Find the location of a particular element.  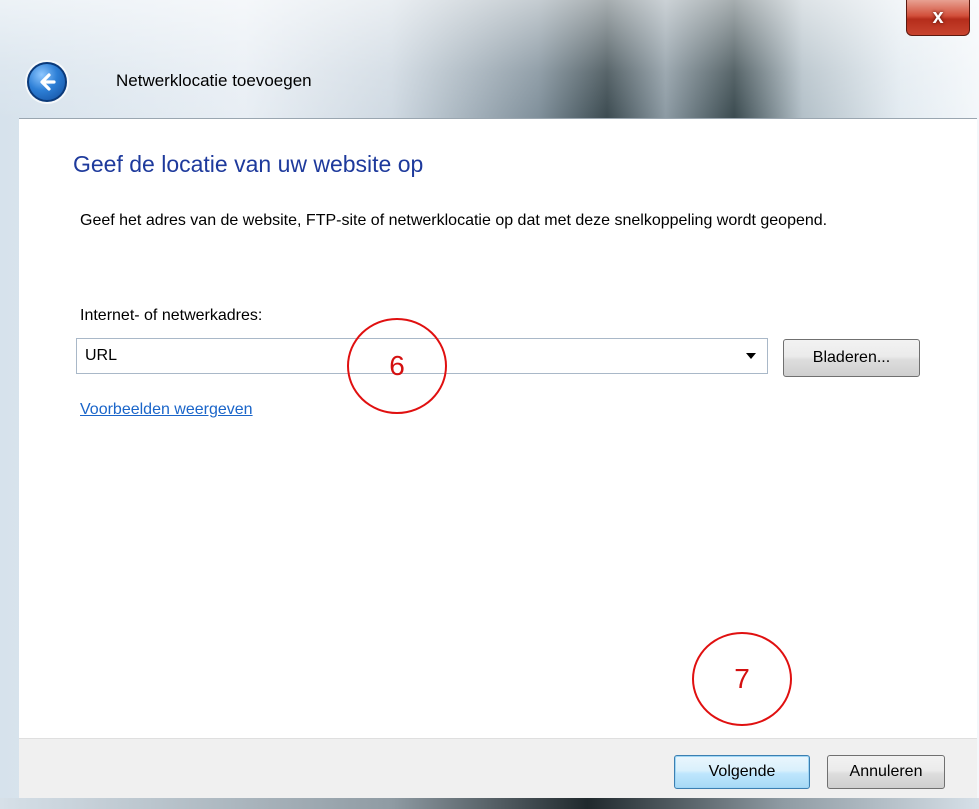

back-arrow-icon is located at coordinates (48, 82).